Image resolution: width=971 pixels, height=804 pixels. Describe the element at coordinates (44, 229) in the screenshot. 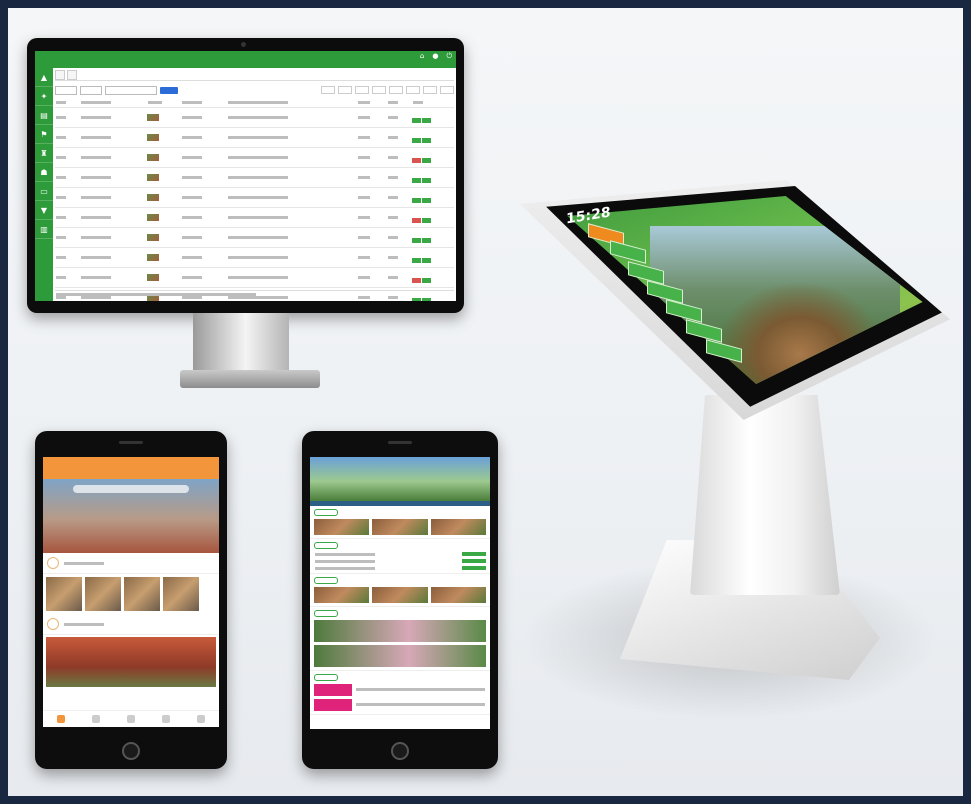

I see `chart-icon: ▥` at that location.